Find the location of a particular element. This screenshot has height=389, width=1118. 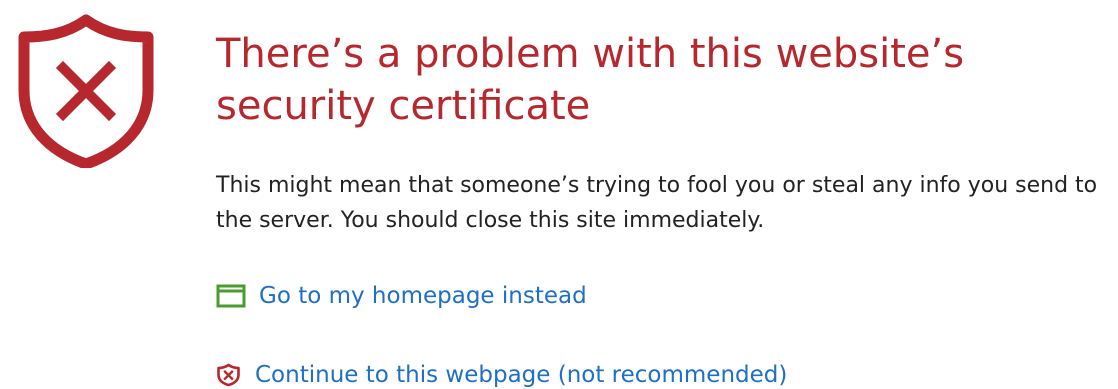

shield-x-icon is located at coordinates (228, 375).